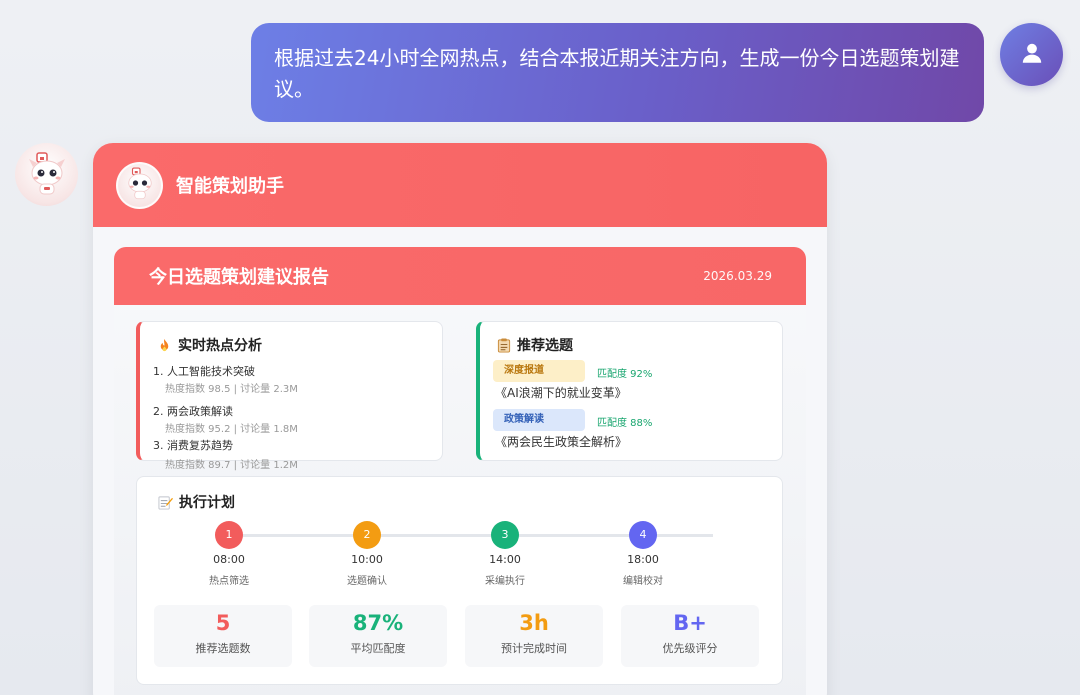 Image resolution: width=1080 pixels, height=695 pixels. I want to click on stat-value: 3h, so click(534, 623).